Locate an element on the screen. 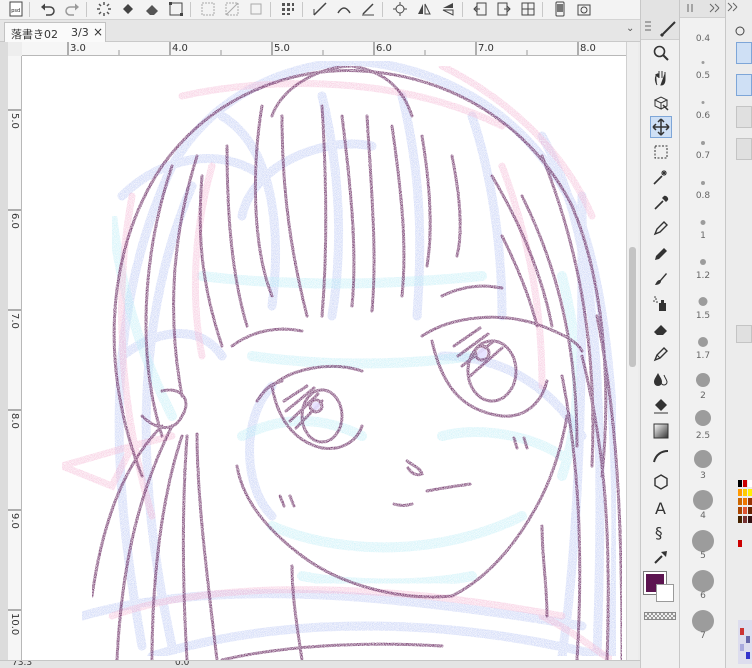 Image resolution: width=752 pixels, height=668 pixels. page-prev-icon is located at coordinates (480, 9).